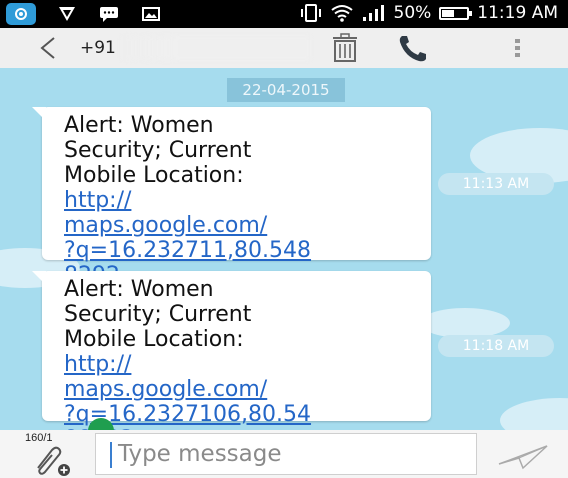 The image size is (568, 478). What do you see at coordinates (21, 14) in the screenshot?
I see `app-notification-icon` at bounding box center [21, 14].